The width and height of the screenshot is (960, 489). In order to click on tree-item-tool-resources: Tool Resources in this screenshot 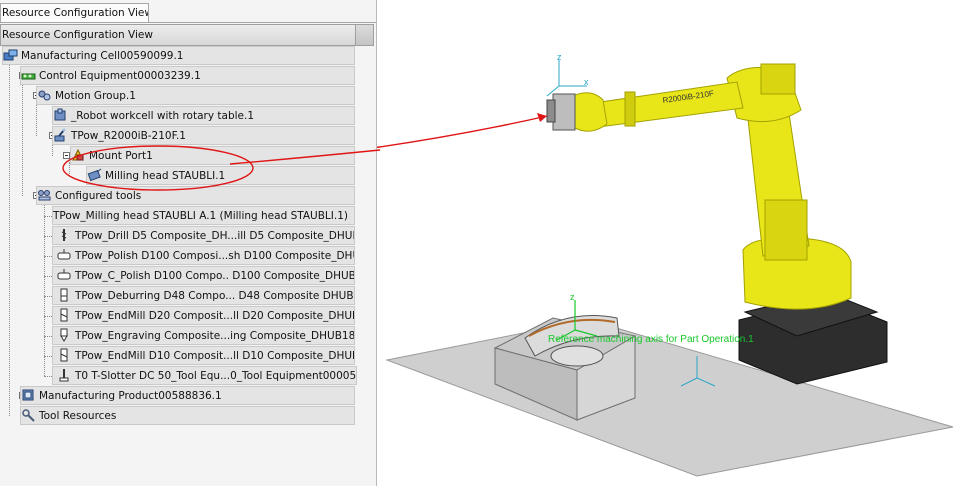, I will do `click(187, 415)`.